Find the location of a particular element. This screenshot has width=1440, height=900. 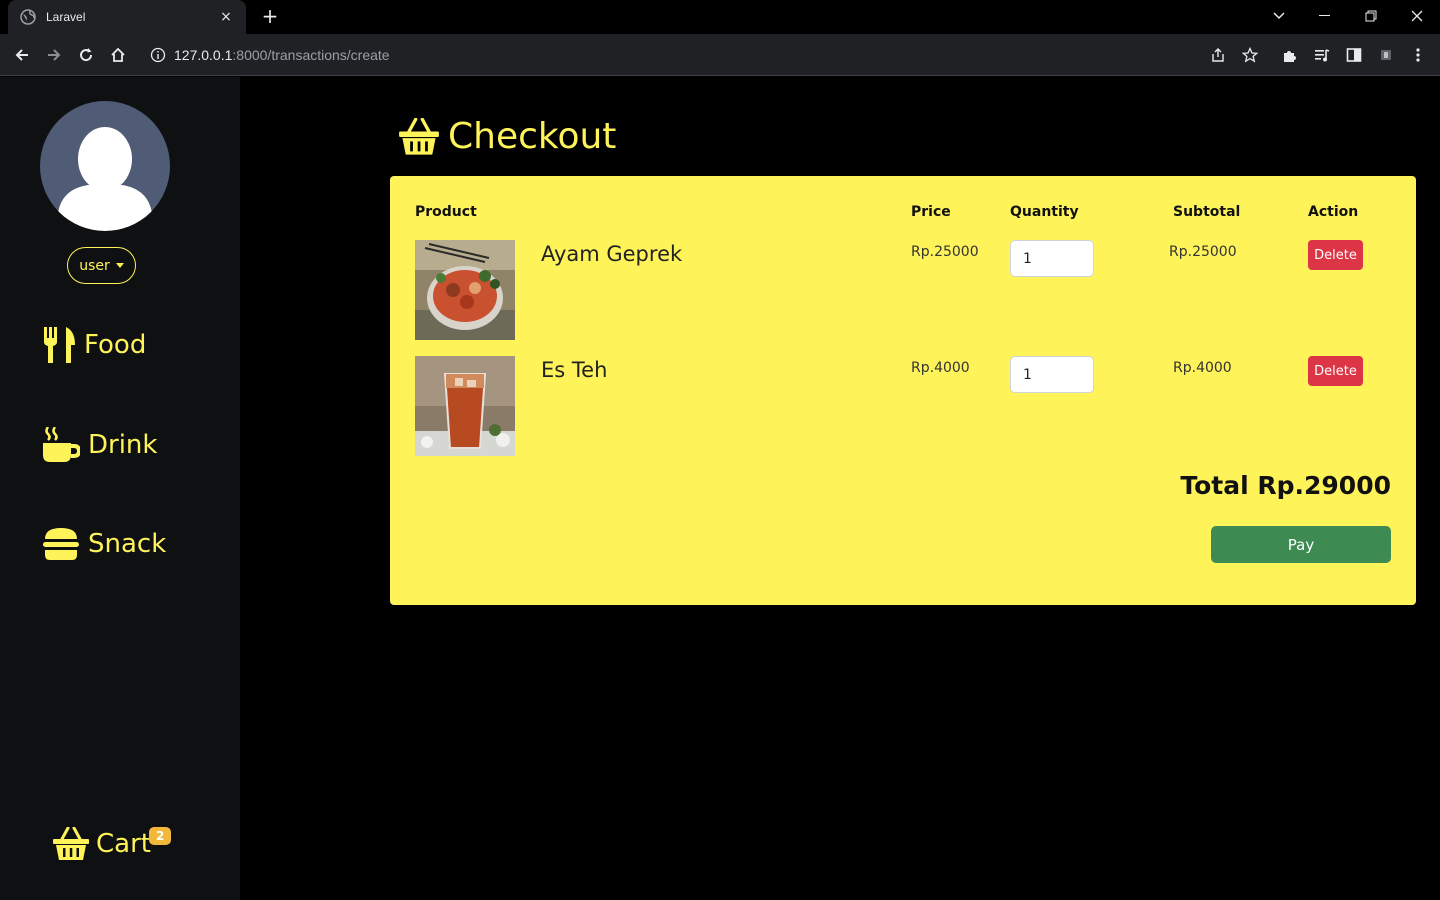

close-window-icon is located at coordinates (1417, 16).